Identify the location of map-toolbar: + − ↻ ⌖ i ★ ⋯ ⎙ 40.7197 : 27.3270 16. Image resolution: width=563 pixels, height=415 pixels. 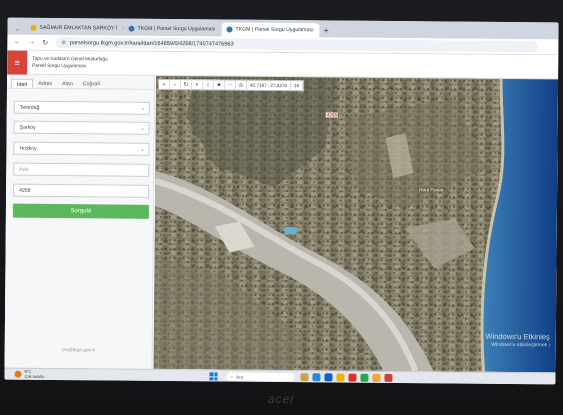
(231, 85).